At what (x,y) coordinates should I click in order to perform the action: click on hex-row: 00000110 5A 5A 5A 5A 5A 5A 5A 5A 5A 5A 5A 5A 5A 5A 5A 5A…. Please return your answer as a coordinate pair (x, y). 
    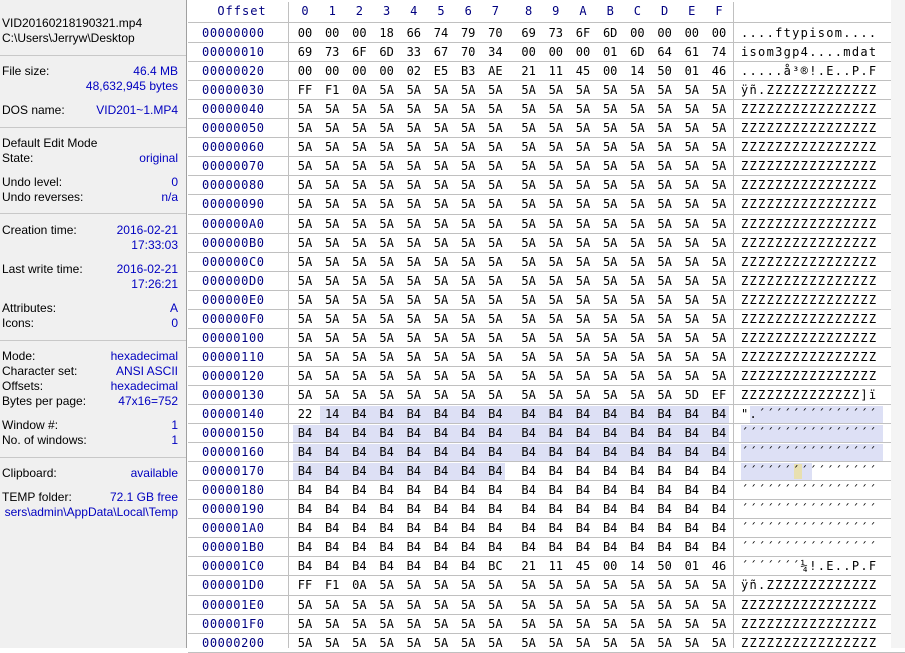
    Looking at the image, I should click on (546, 357).